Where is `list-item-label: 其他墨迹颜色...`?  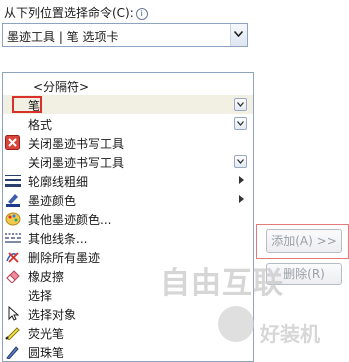
list-item-label: 其他墨迹颜色... is located at coordinates (70, 220).